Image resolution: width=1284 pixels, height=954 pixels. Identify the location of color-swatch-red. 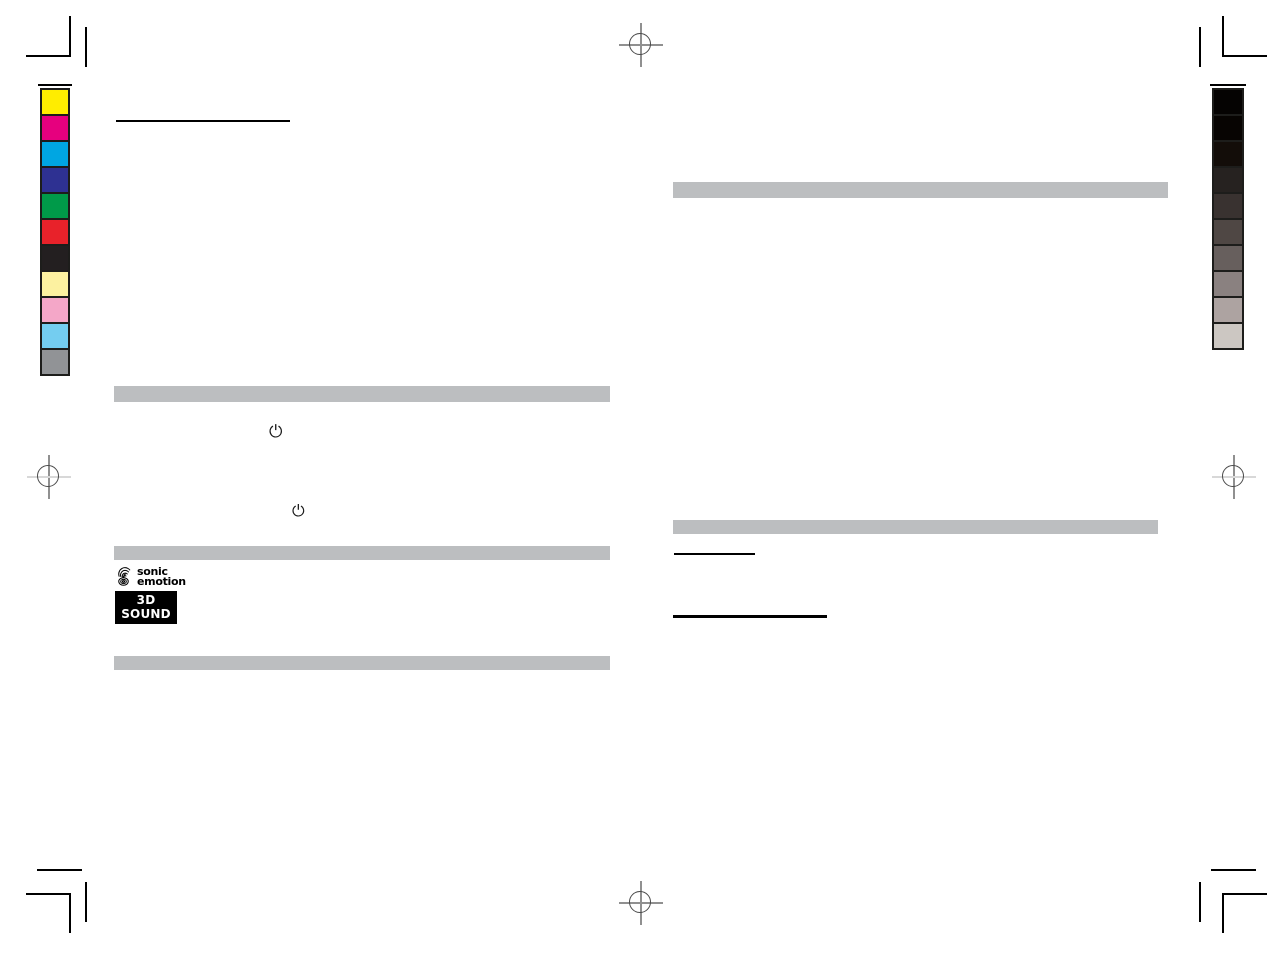
(55, 232).